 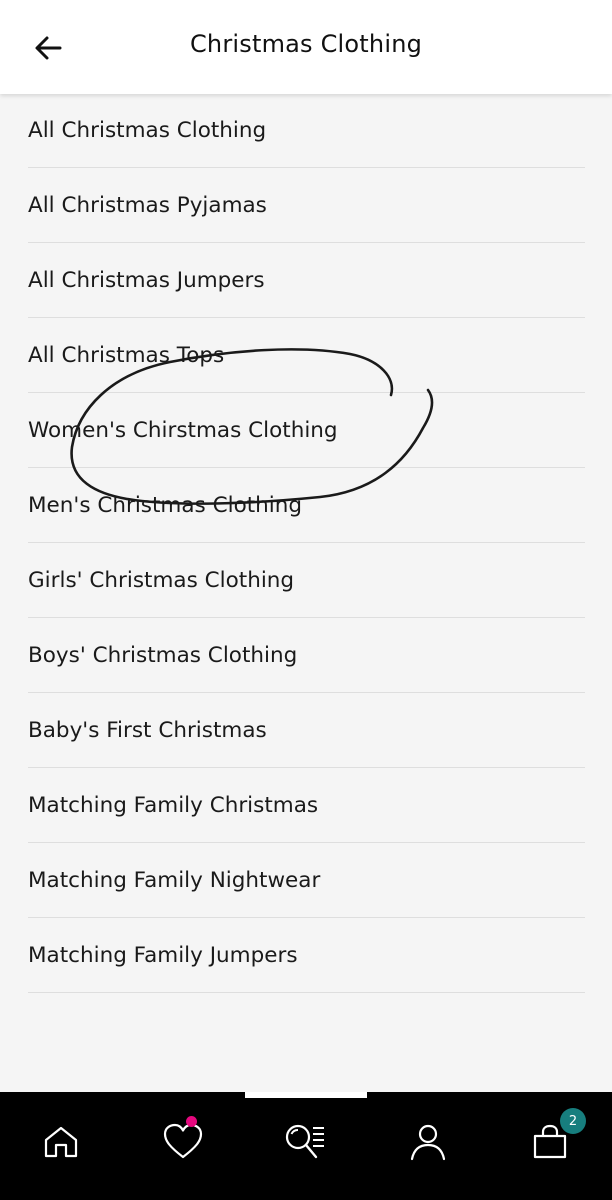 I want to click on page-title: Christmas Clothing, so click(x=306, y=44).